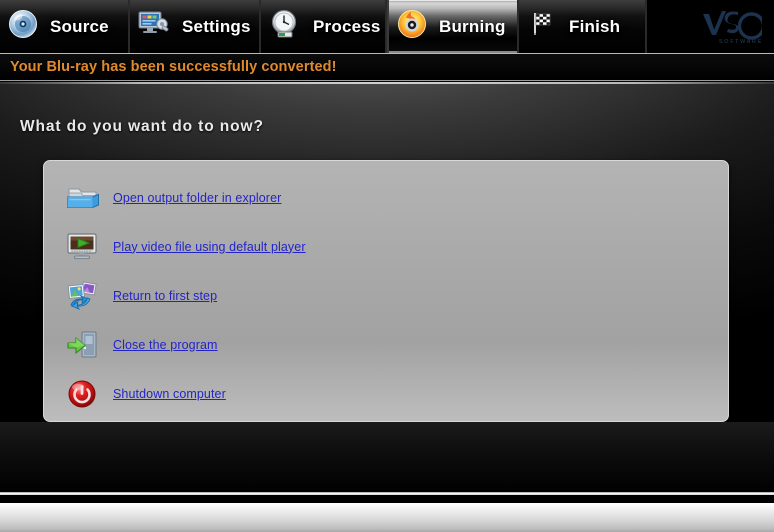  I want to click on tab-process: Process, so click(324, 26).